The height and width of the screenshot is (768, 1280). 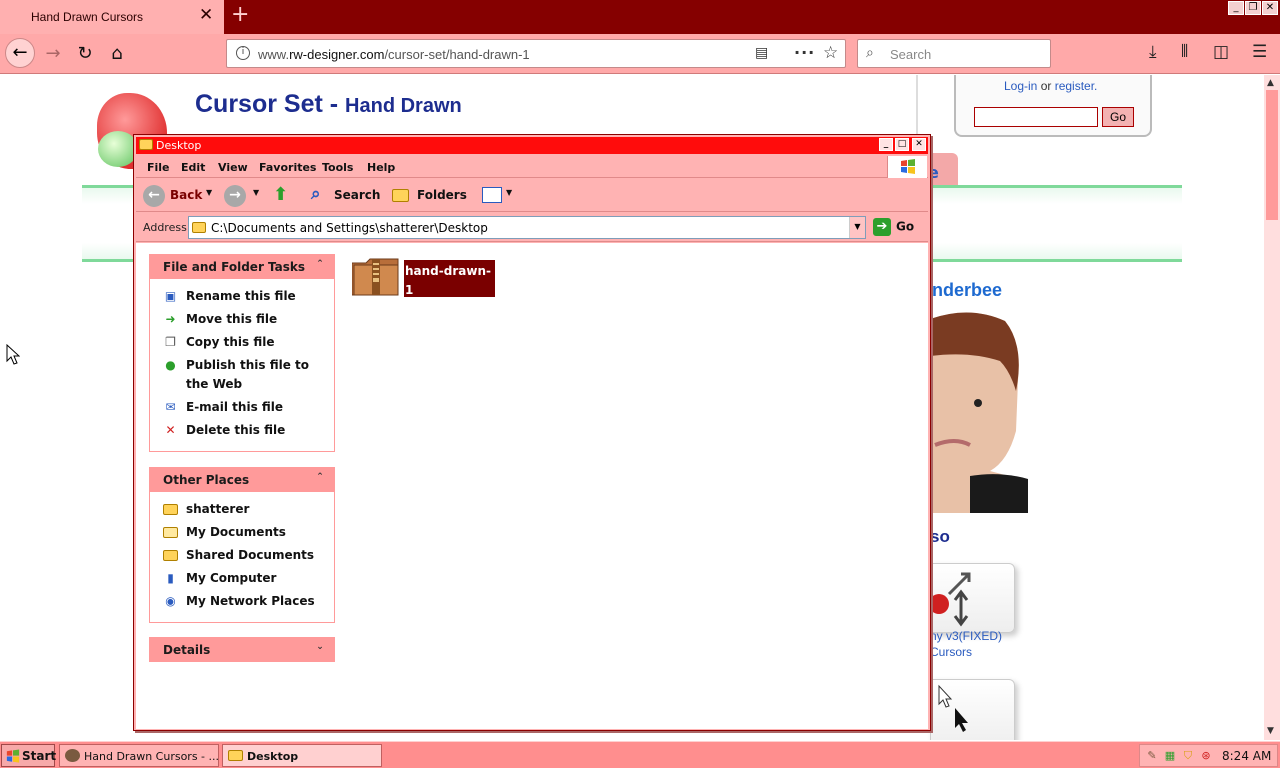 What do you see at coordinates (954, 53) in the screenshot?
I see `search-input: ⌕ Search` at bounding box center [954, 53].